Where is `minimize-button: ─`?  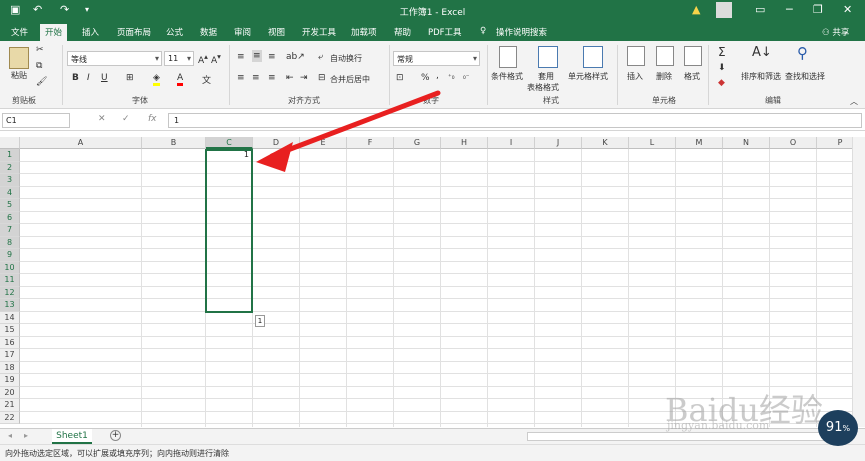
minimize-button: ─ is located at coordinates (789, 9).